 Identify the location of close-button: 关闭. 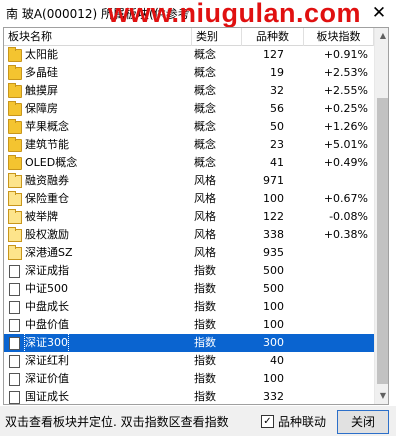
(363, 422).